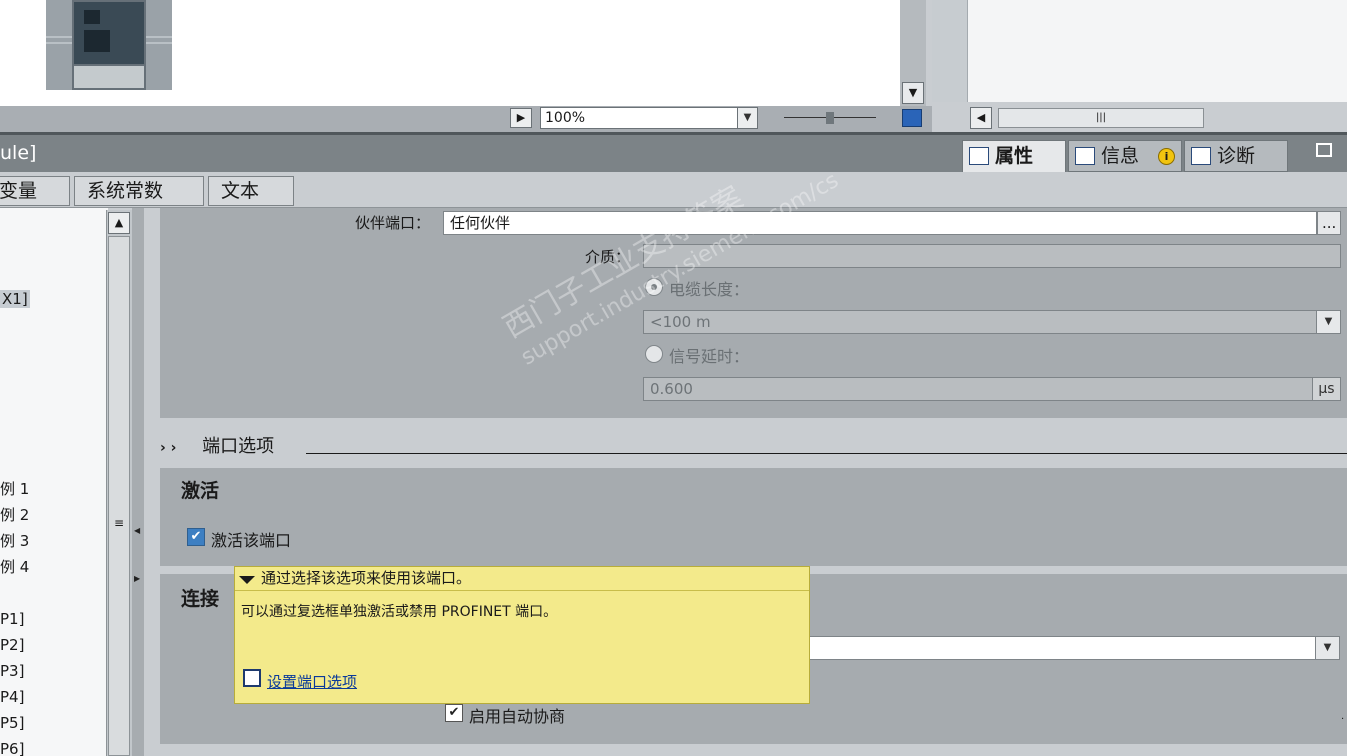 This screenshot has height=756, width=1347. What do you see at coordinates (1101, 118) in the screenshot?
I see `grid-horizontal-scroll-thumb: |||` at bounding box center [1101, 118].